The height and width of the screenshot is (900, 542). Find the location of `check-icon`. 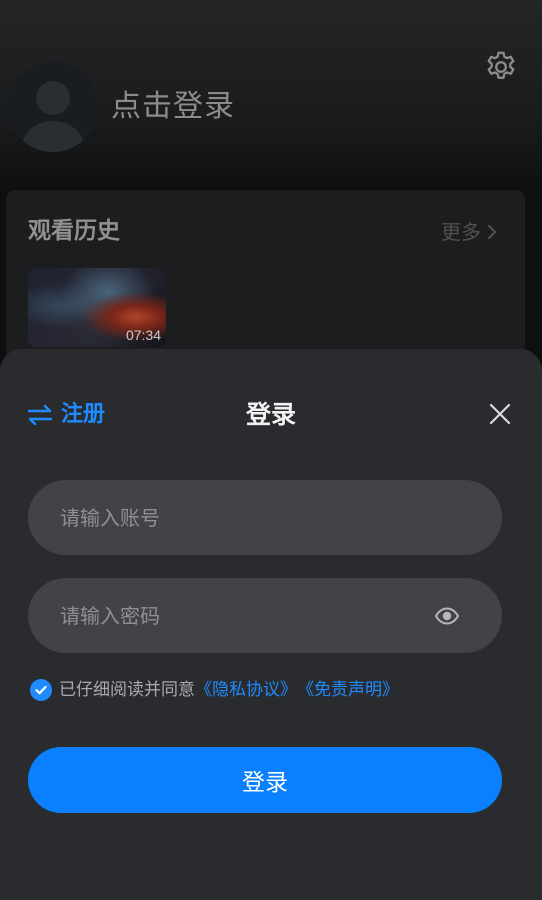

check-icon is located at coordinates (41, 690).